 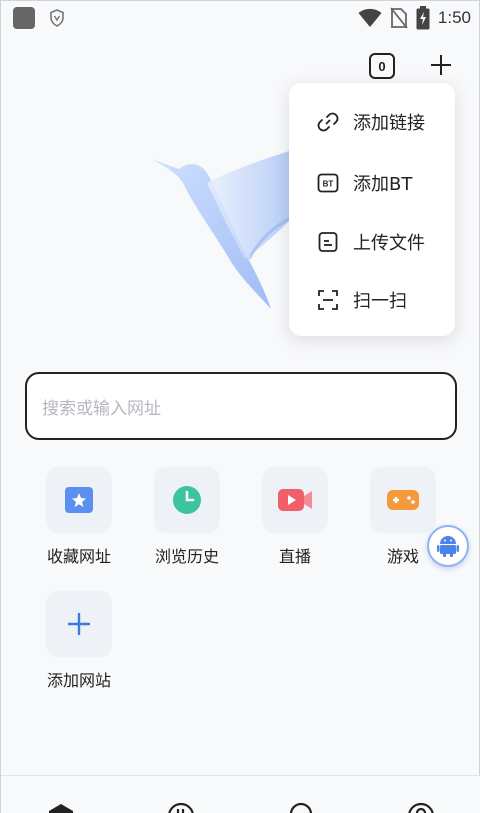 What do you see at coordinates (389, 243) in the screenshot?
I see `menu-item-label: 上传文件` at bounding box center [389, 243].